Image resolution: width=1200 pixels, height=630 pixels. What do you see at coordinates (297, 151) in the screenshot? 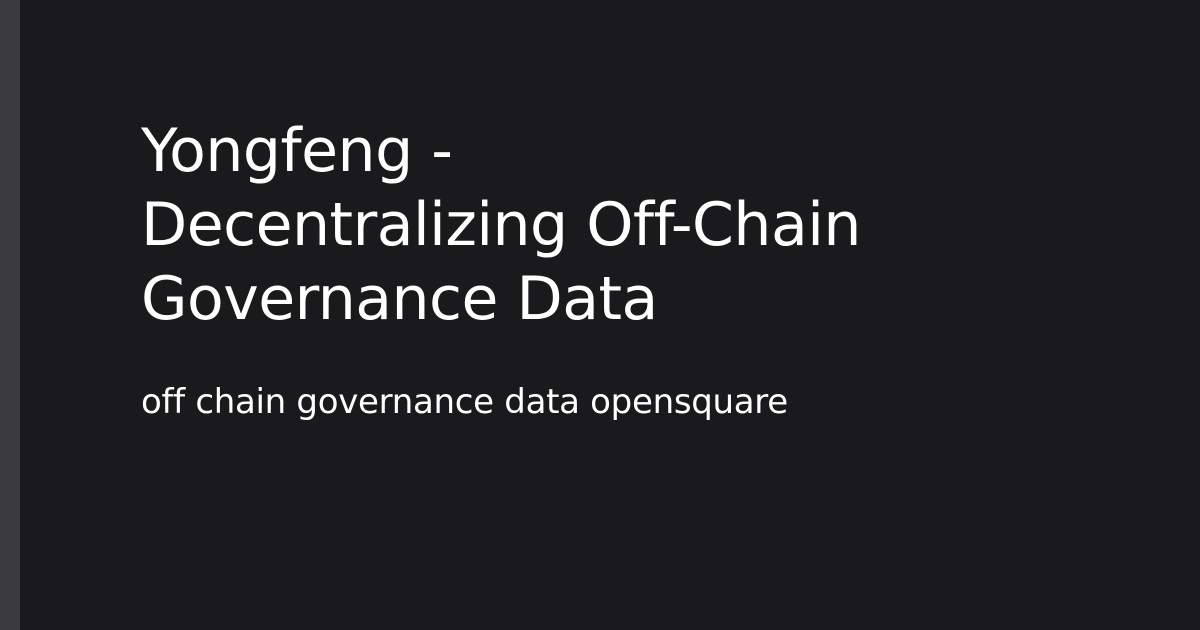
I see `title-line-1: Yongfeng -` at bounding box center [297, 151].